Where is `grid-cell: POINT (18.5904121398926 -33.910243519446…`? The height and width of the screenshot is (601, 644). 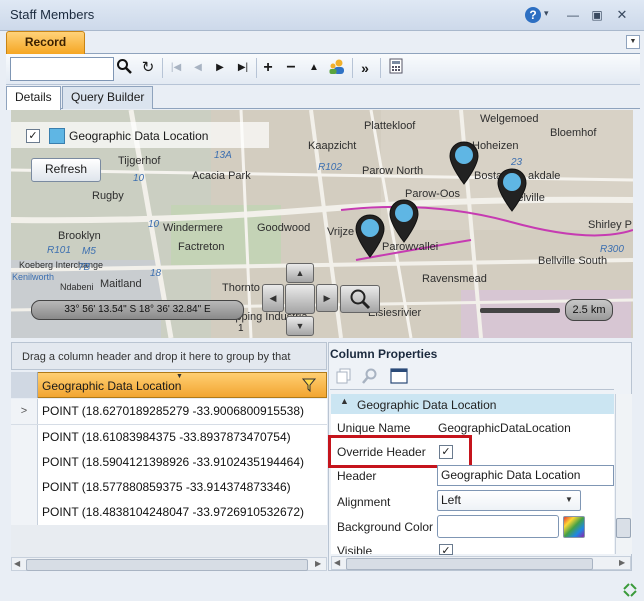
grid-cell: POINT (18.5904121398926 -33.910243519446… is located at coordinates (173, 462).